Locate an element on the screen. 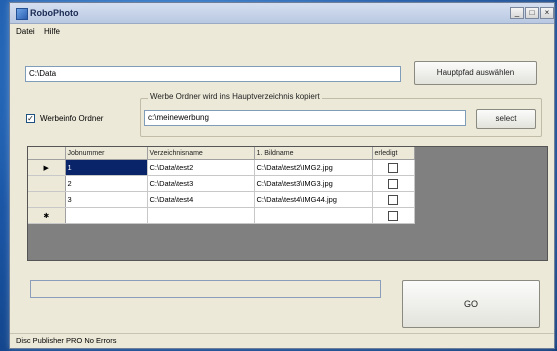 The height and width of the screenshot is (351, 557). cell-directory is located at coordinates (201, 215).